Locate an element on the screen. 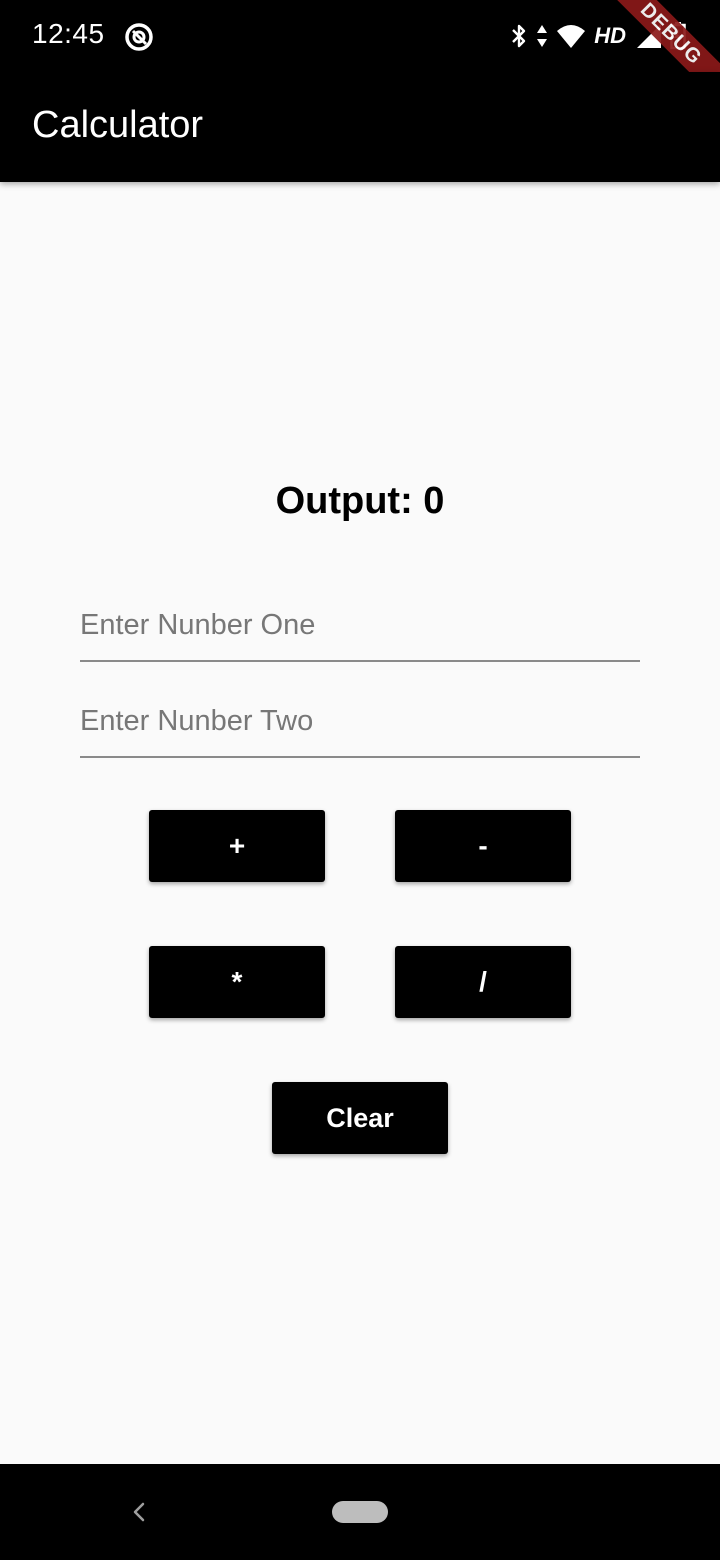  hd-label: HD is located at coordinates (610, 35).